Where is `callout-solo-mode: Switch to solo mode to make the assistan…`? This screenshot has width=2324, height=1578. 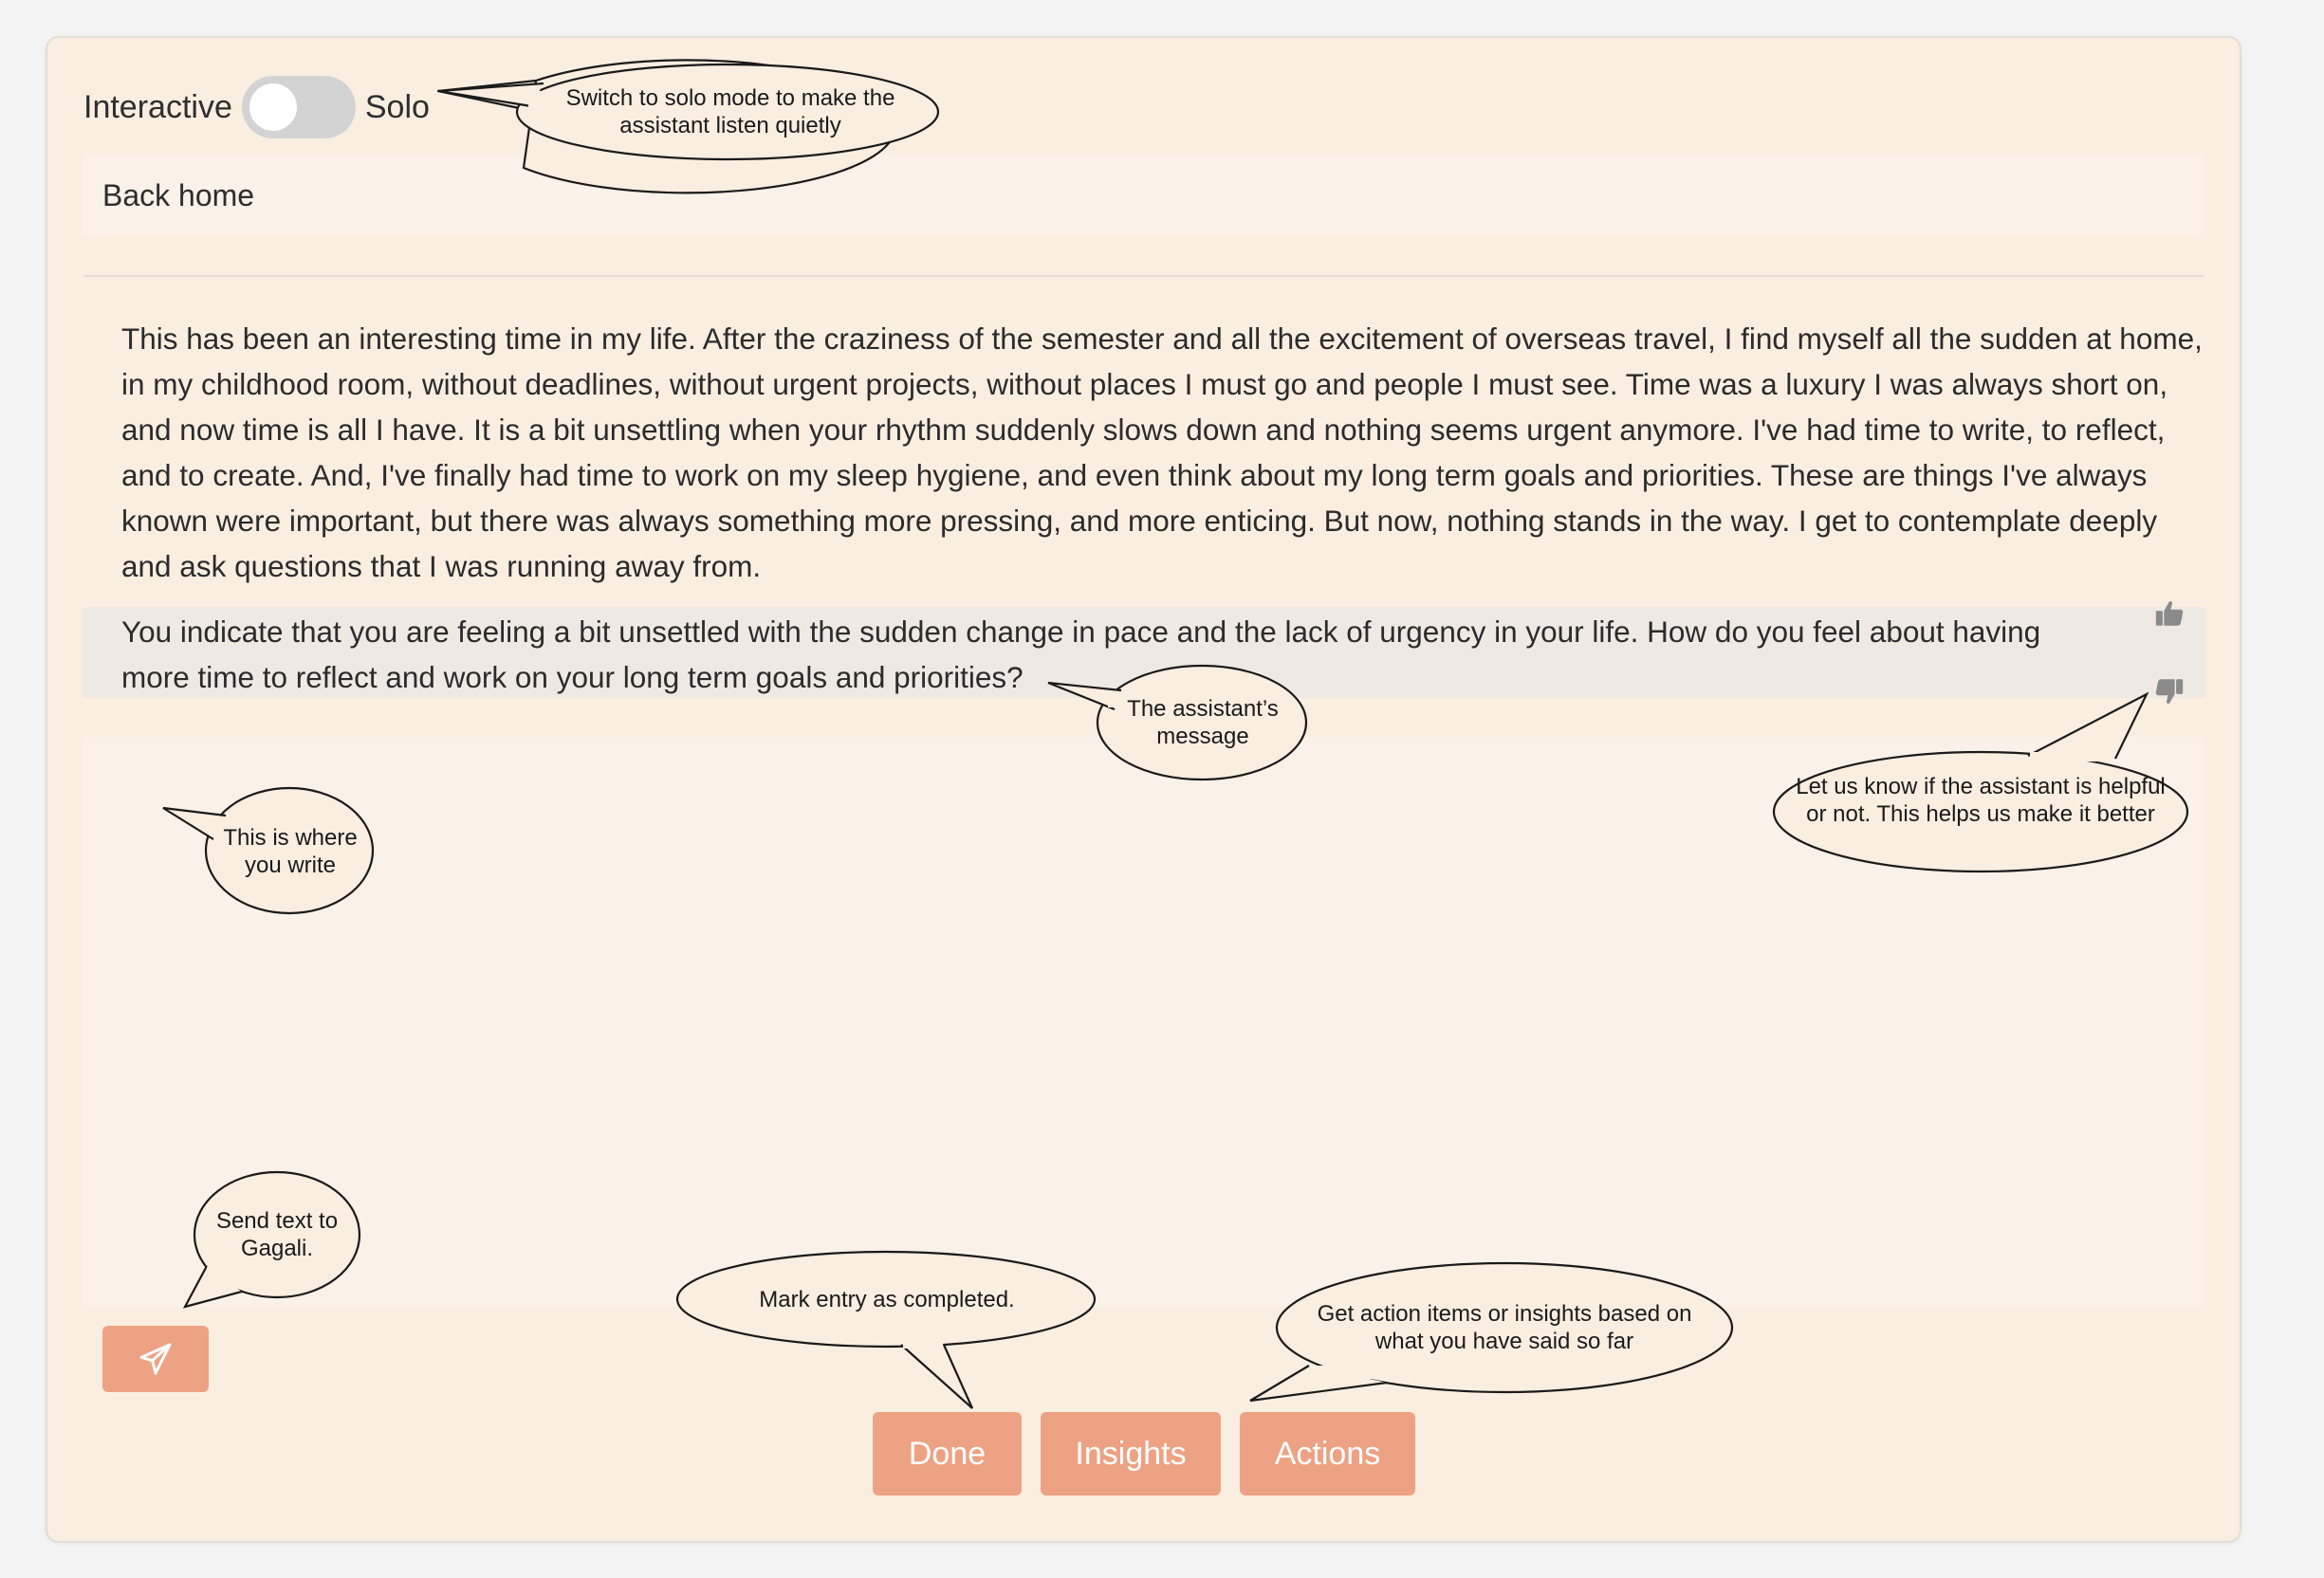
callout-solo-mode: Switch to solo mode to make the assistan… is located at coordinates (730, 111).